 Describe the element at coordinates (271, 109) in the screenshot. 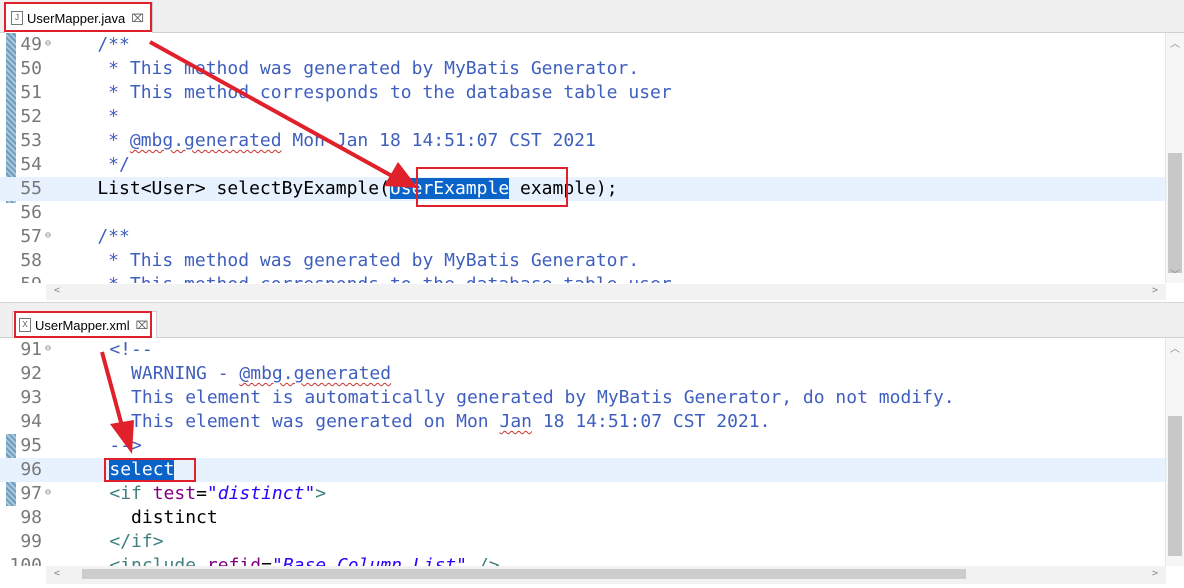

I see `arrow-line-to-userexample` at that location.